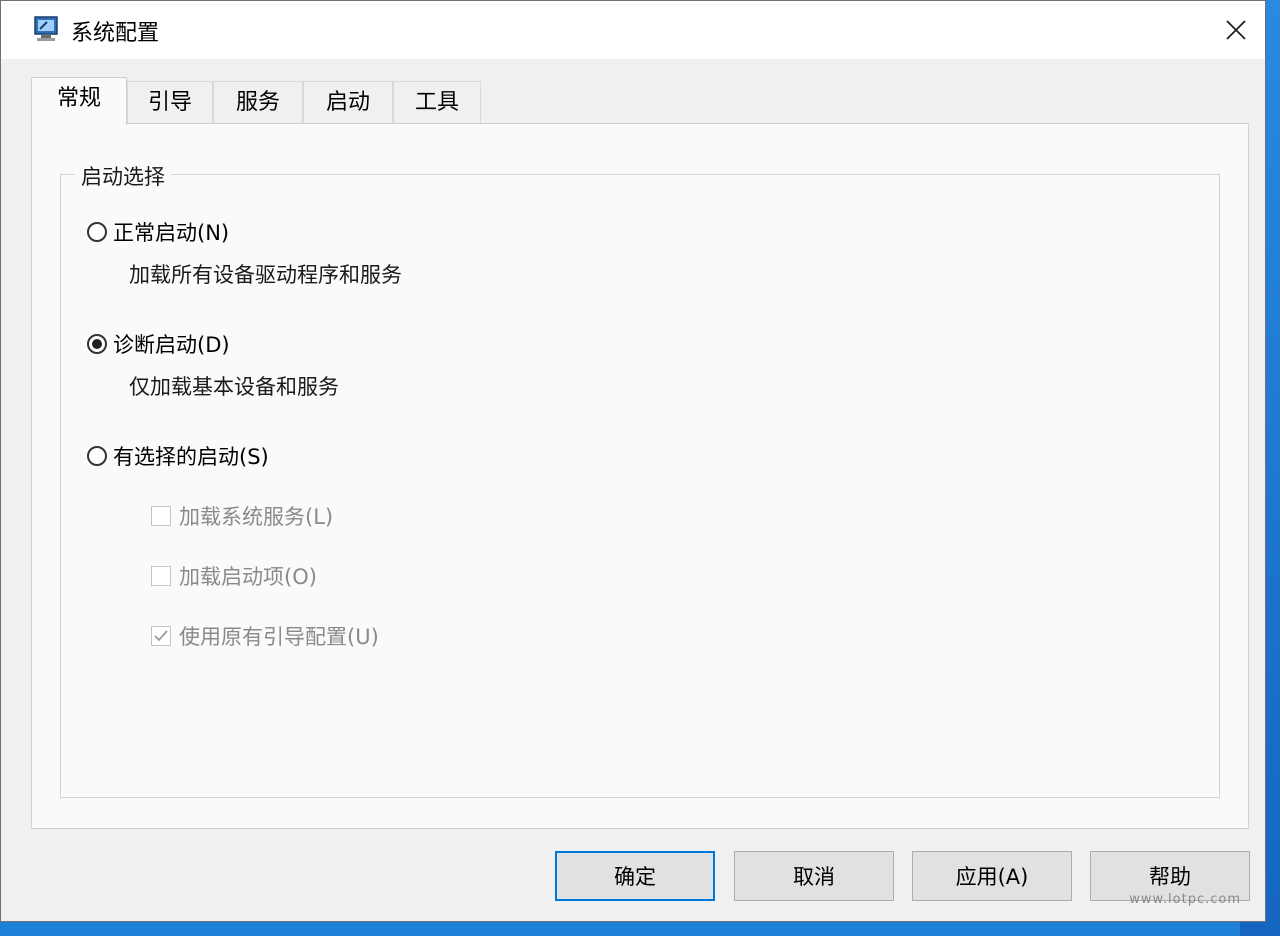 The width and height of the screenshot is (1280, 936). Describe the element at coordinates (992, 876) in the screenshot. I see `apply-button: 应用(A)` at that location.